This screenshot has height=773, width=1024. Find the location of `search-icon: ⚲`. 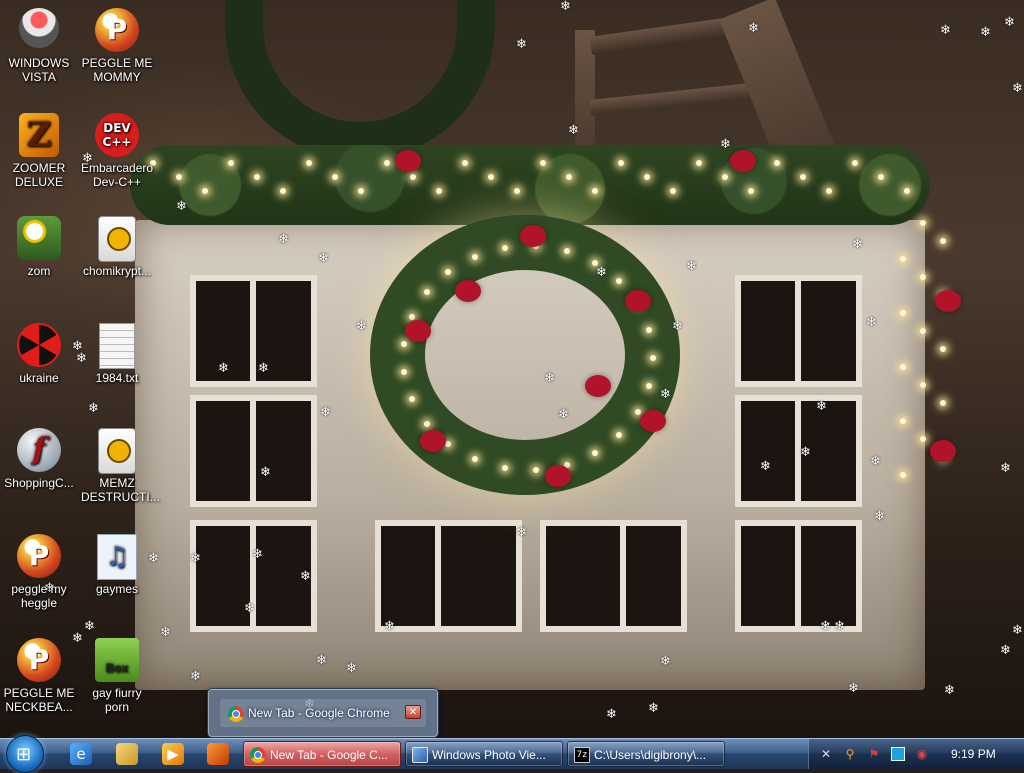

search-icon: ⚲ is located at coordinates (850, 754).